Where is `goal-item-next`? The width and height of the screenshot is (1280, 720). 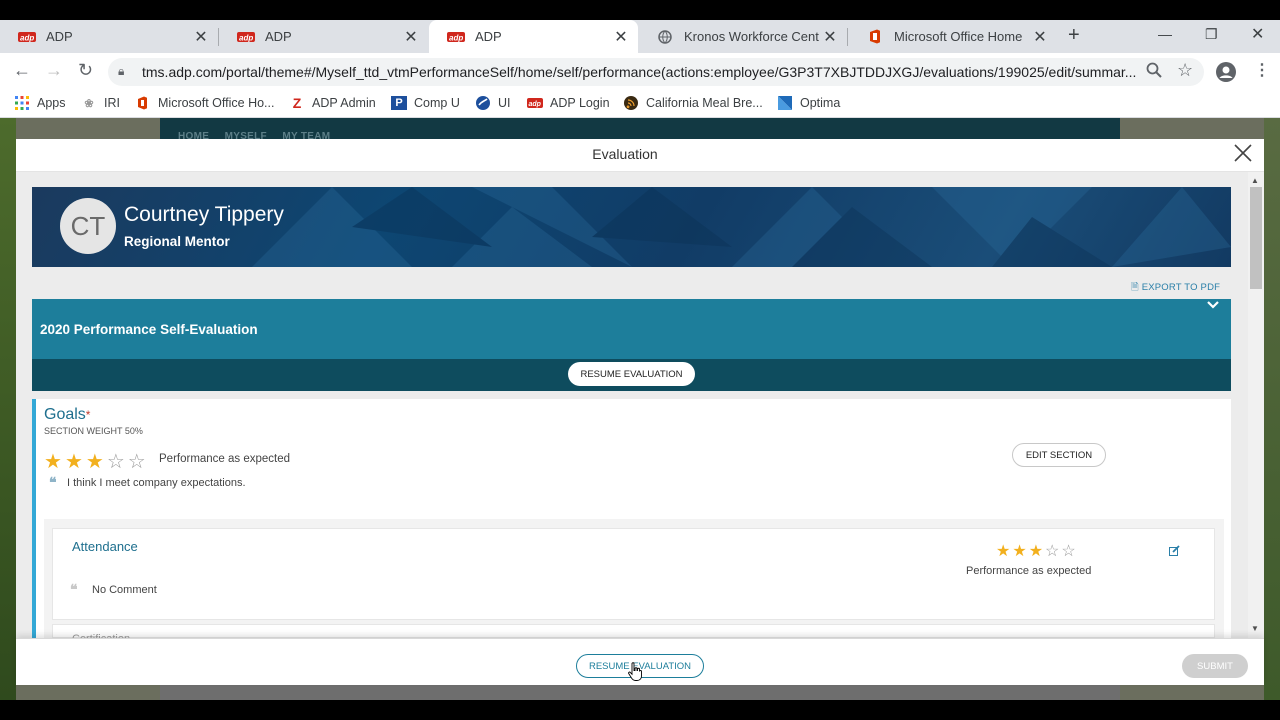
goal-item-next is located at coordinates (633, 631).